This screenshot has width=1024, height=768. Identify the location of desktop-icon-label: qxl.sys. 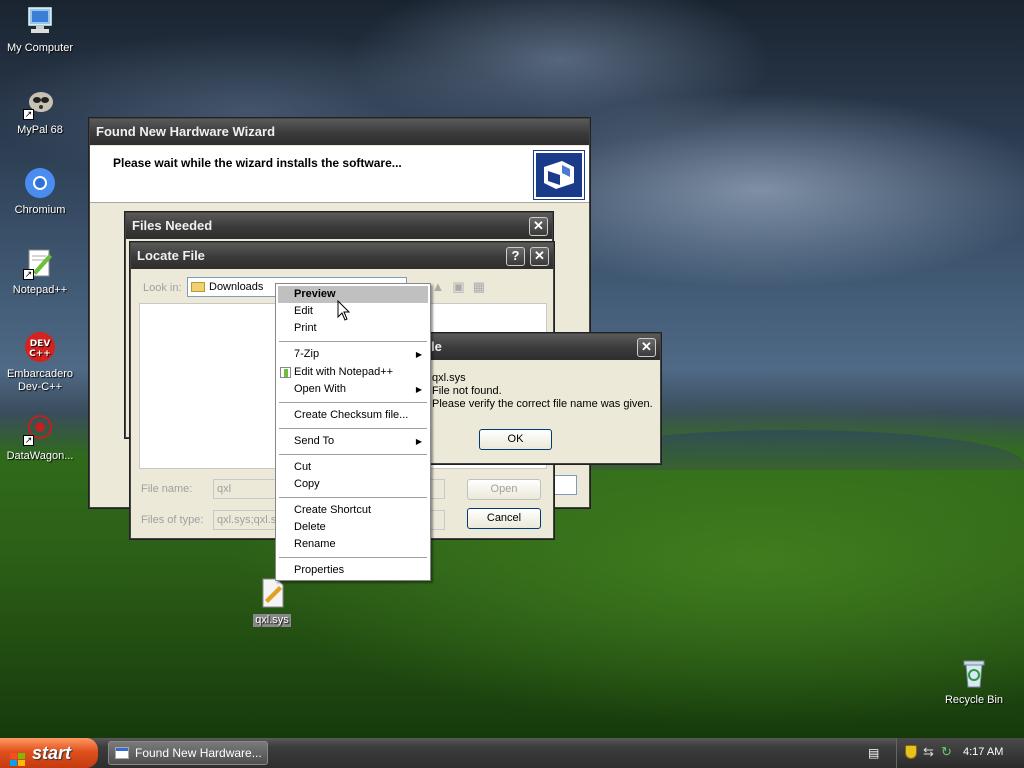
(272, 620).